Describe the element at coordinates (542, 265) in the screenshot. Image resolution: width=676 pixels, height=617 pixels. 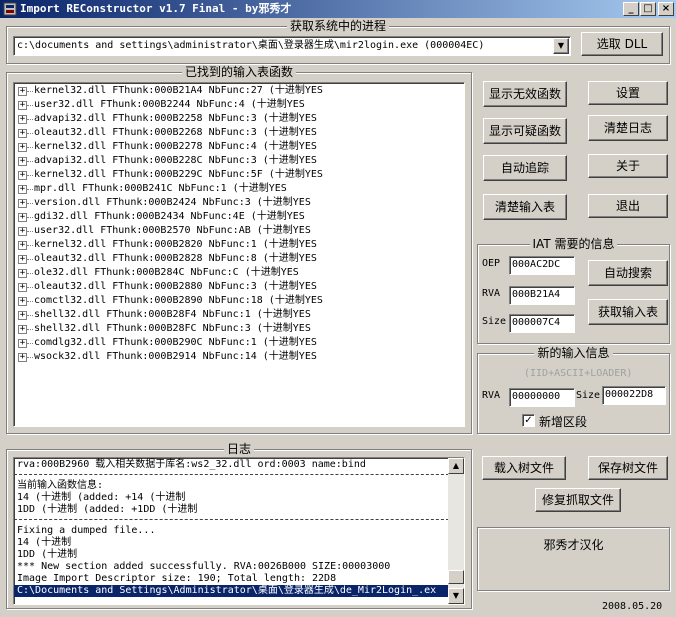
I see `oep-input: 000AC2DC` at that location.